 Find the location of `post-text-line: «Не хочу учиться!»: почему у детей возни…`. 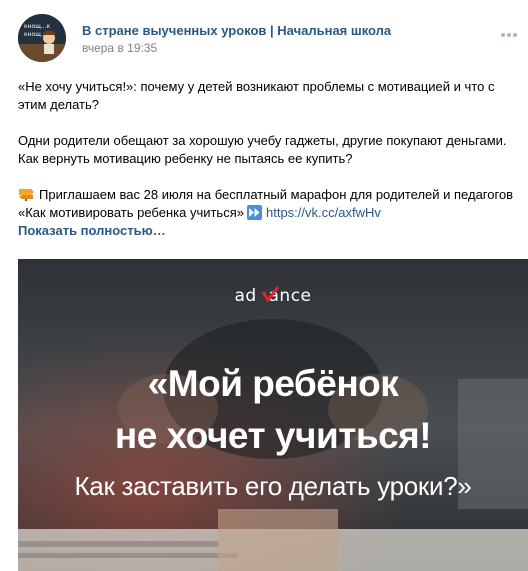

post-text-line: «Не хочу учиться!»: почему у детей возни… is located at coordinates (256, 86).